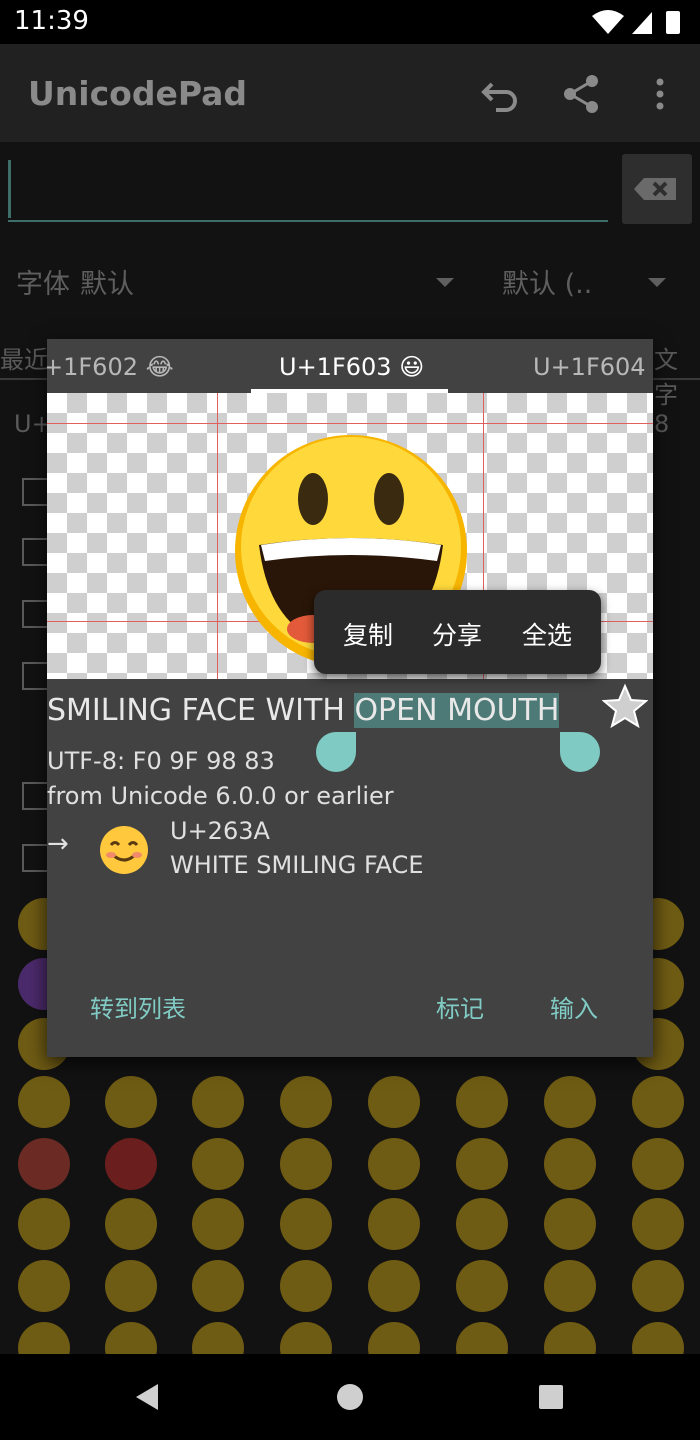 The image size is (700, 1440). I want to click on app-title: UnicodePad, so click(138, 93).